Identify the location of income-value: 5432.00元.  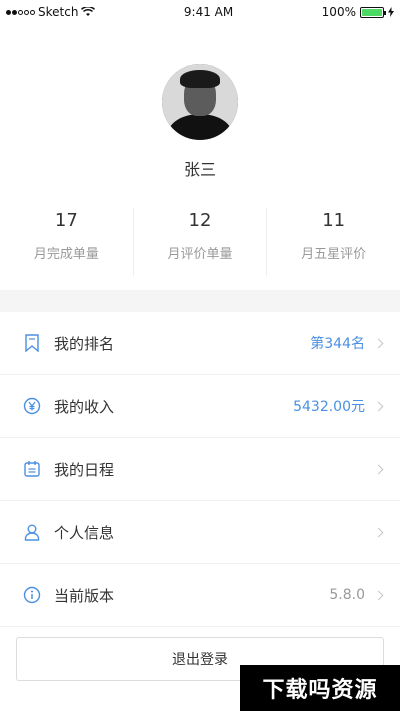
(329, 407).